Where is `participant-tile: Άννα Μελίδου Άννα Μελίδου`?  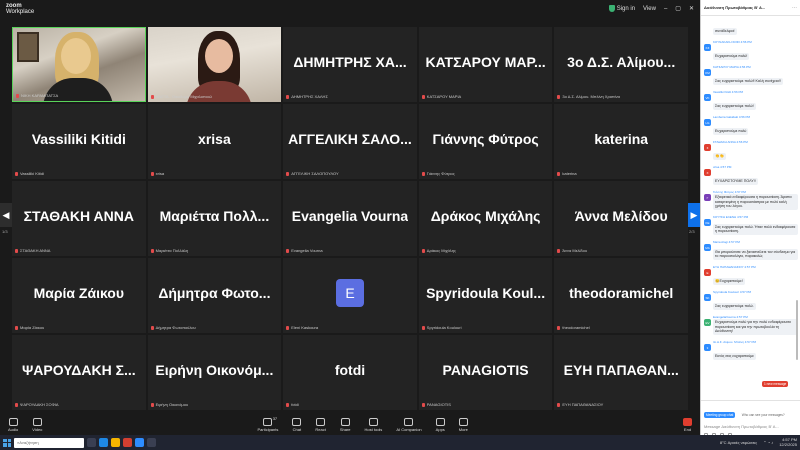 participant-tile: Άννα Μελίδου Άννα Μελίδου is located at coordinates (621, 218).